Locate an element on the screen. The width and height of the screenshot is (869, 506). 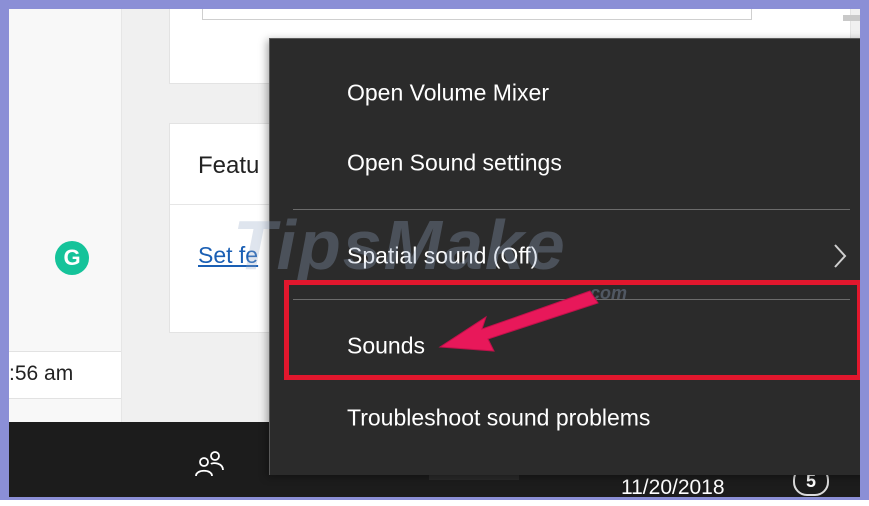
feature-card-title: Featu is located at coordinates (229, 165).